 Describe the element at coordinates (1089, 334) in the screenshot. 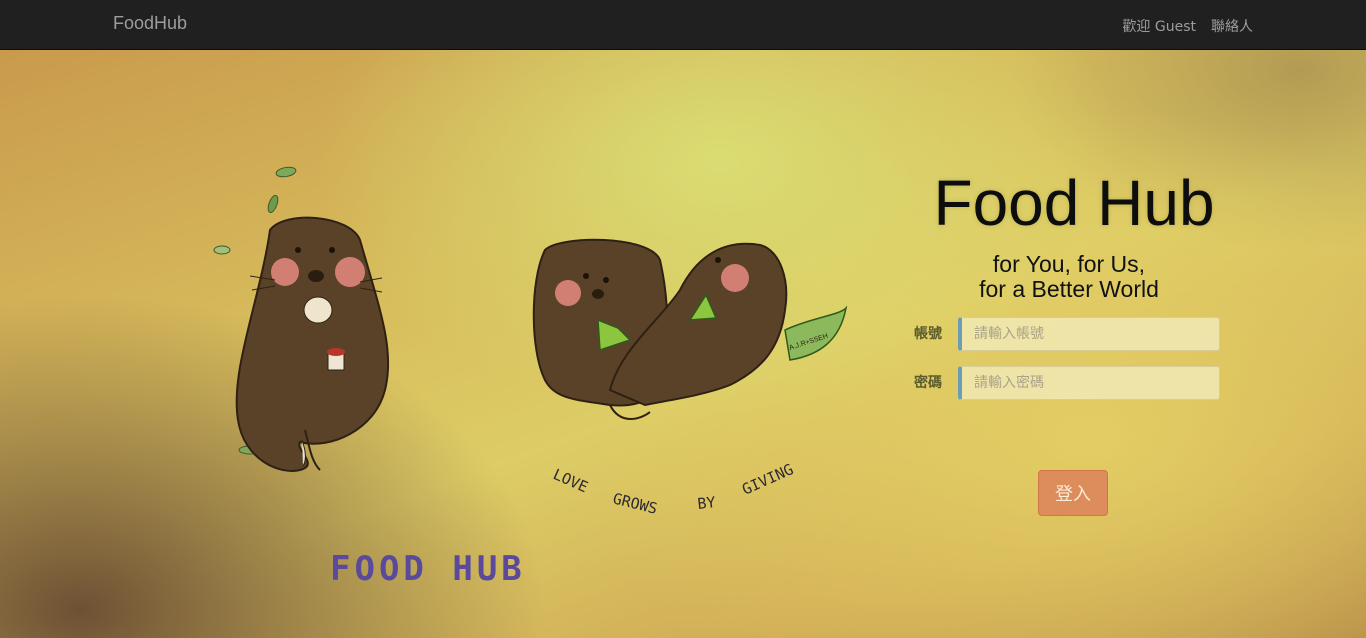

I see `account-input` at that location.